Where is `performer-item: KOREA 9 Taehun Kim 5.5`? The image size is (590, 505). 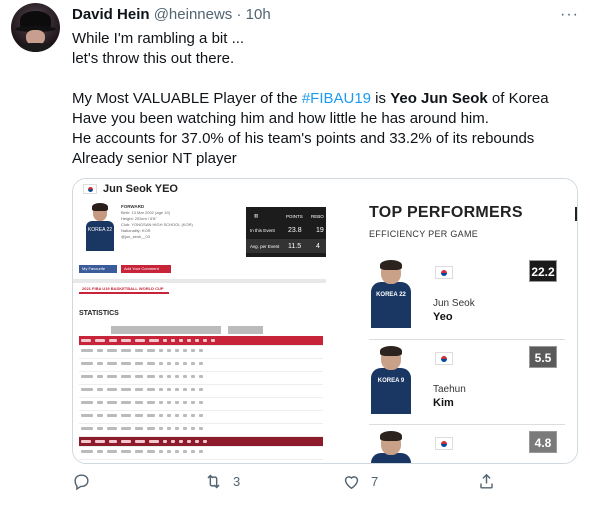 performer-item: KOREA 9 Taehun Kim 5.5 is located at coordinates (469, 386).